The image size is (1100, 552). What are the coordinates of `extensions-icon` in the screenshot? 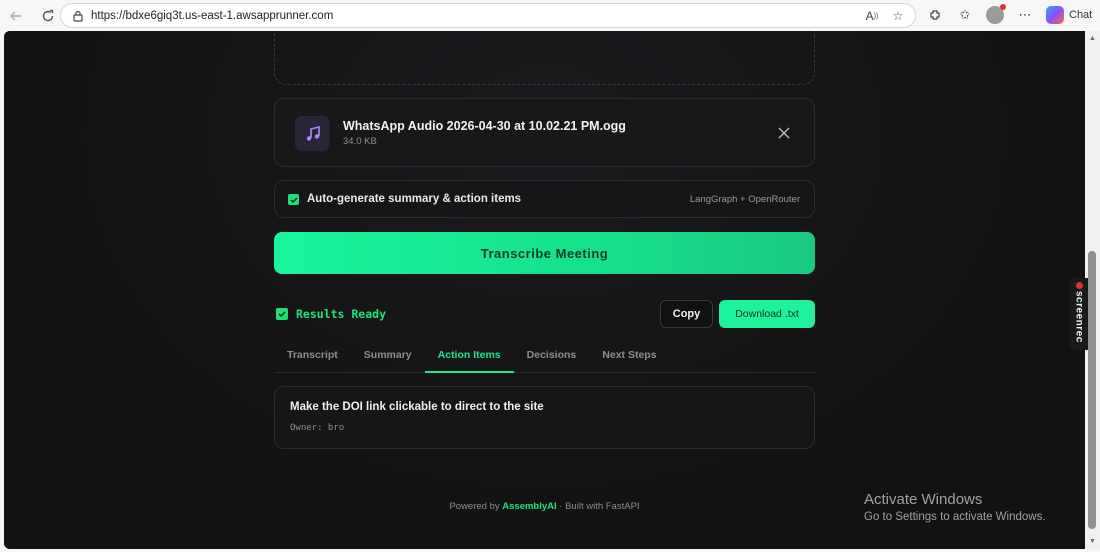 It's located at (935, 15).